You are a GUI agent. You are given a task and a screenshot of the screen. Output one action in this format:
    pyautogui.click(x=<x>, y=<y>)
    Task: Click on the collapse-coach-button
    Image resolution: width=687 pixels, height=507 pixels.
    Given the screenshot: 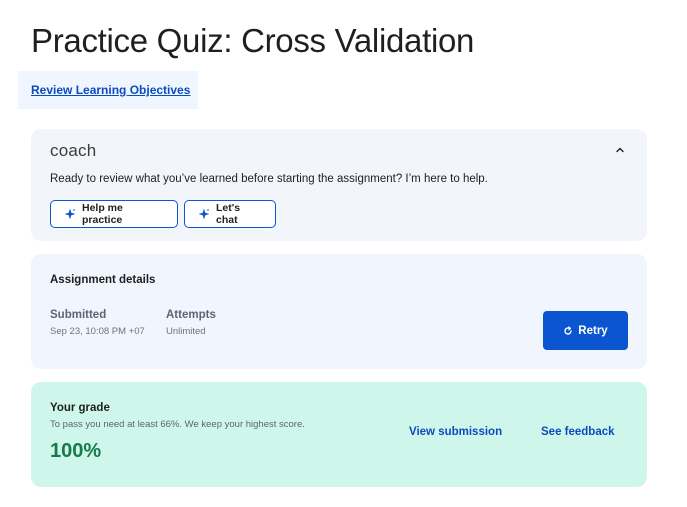 What is the action you would take?
    pyautogui.click(x=620, y=150)
    